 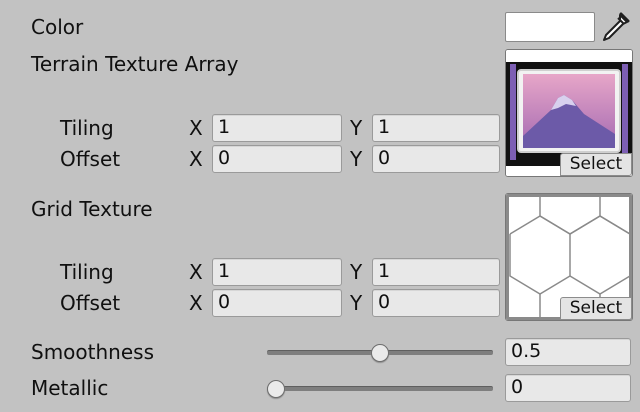 I want to click on terrain-tiling-x-axis: X, so click(x=196, y=128).